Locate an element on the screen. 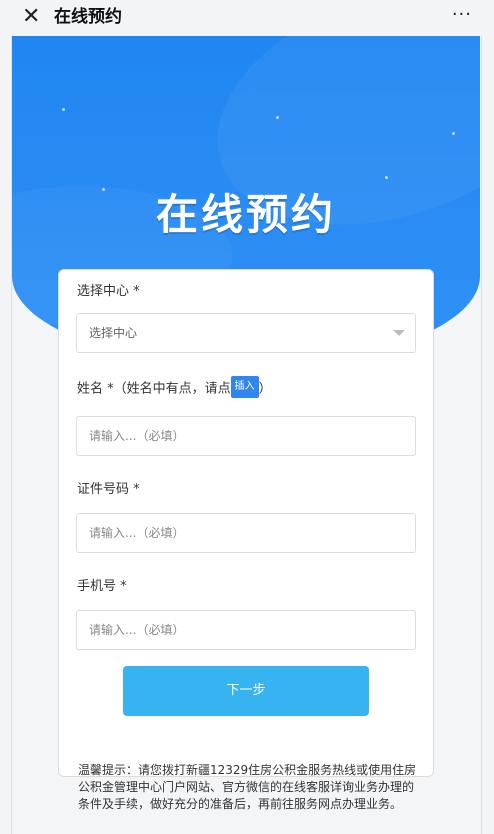 The image size is (494, 834). phone-input: 请输入...（必填） is located at coordinates (246, 630).